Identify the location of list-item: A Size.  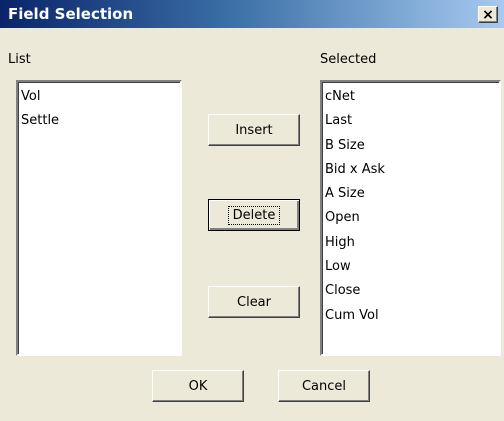
(412, 194).